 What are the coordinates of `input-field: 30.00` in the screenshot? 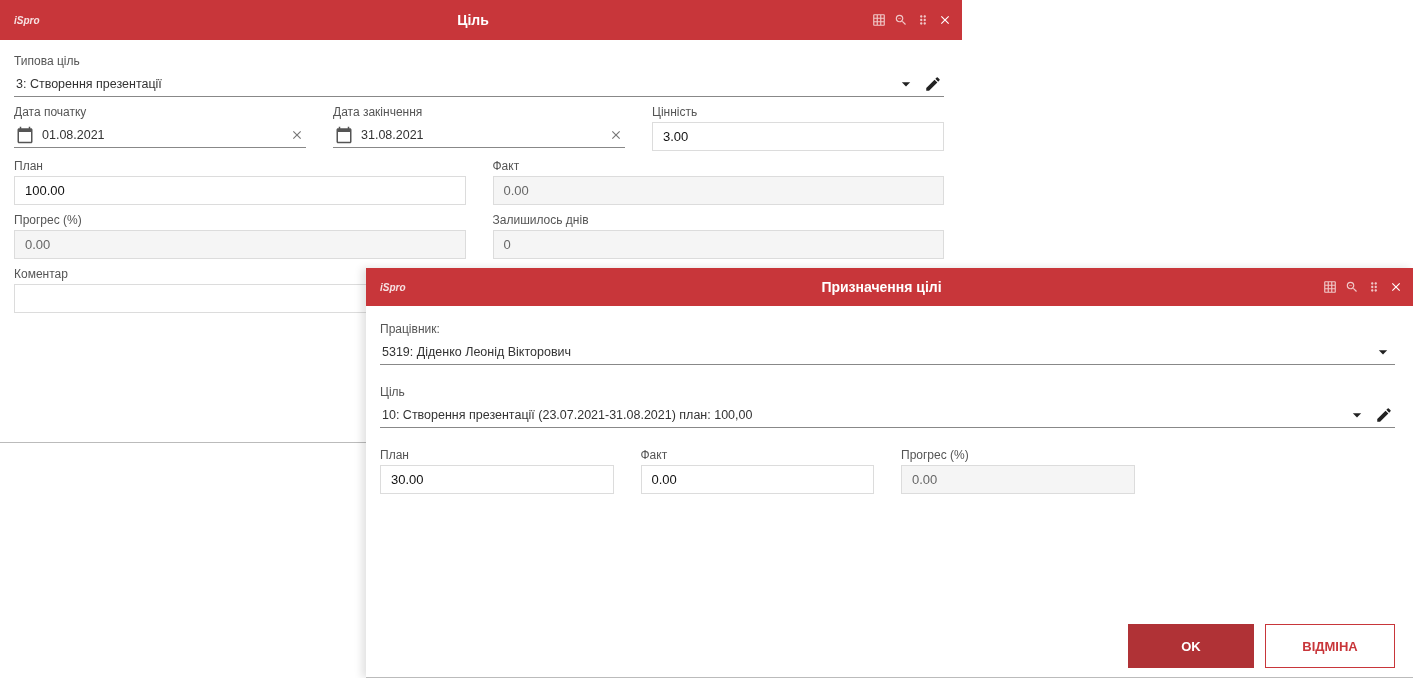 It's located at (497, 479).